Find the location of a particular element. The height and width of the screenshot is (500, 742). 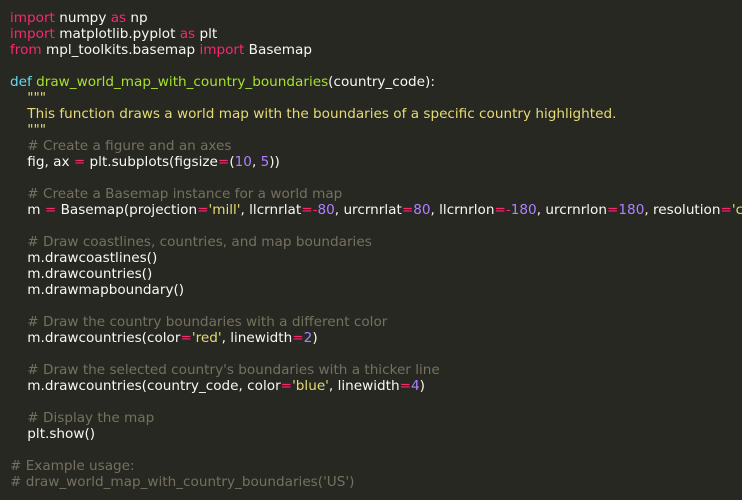

code-token: )) is located at coordinates (274, 162).